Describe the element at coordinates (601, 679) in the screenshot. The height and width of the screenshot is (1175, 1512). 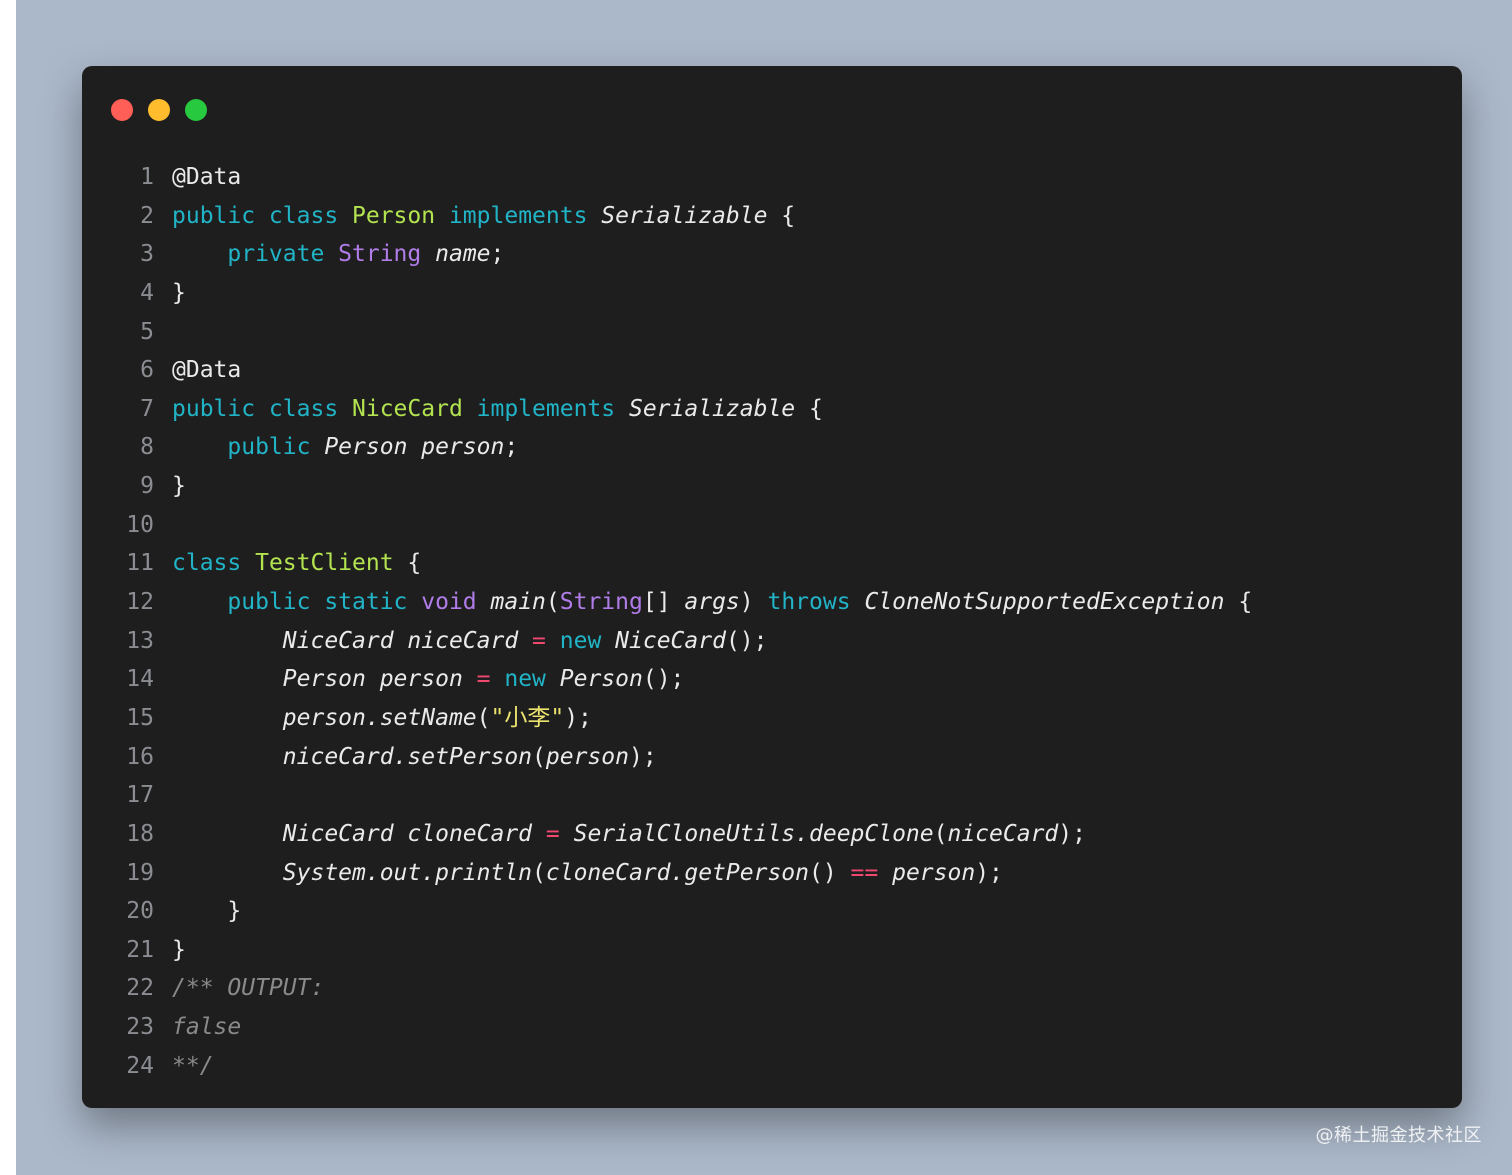
I see `code-token: Person` at that location.